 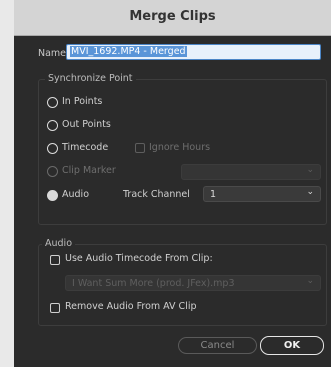 I want to click on ignore-hours-label: Ignore Hours, so click(x=180, y=147).